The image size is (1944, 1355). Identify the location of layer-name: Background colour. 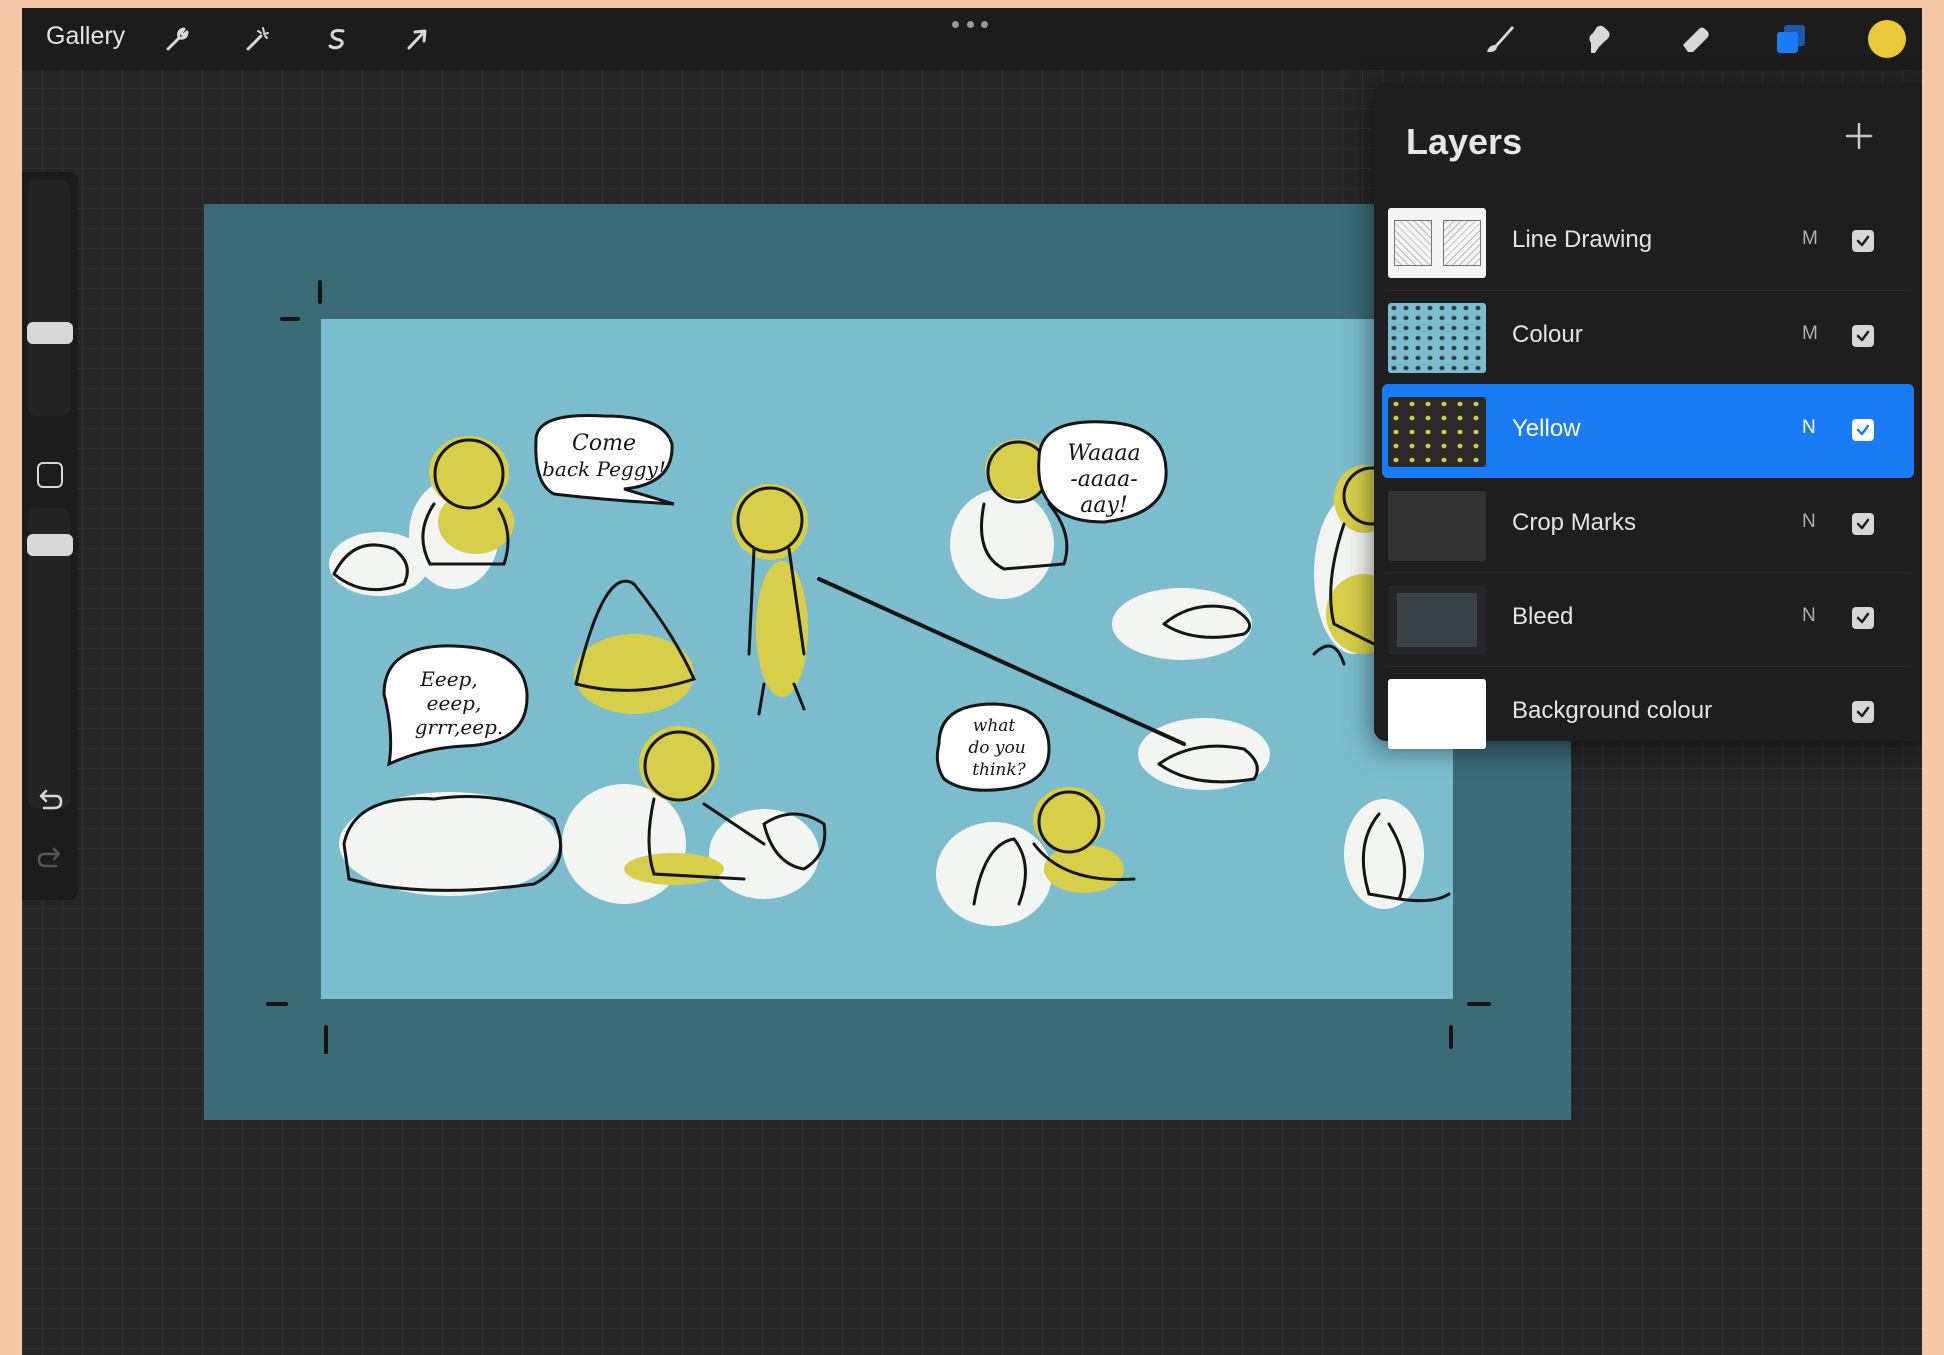
(1612, 710).